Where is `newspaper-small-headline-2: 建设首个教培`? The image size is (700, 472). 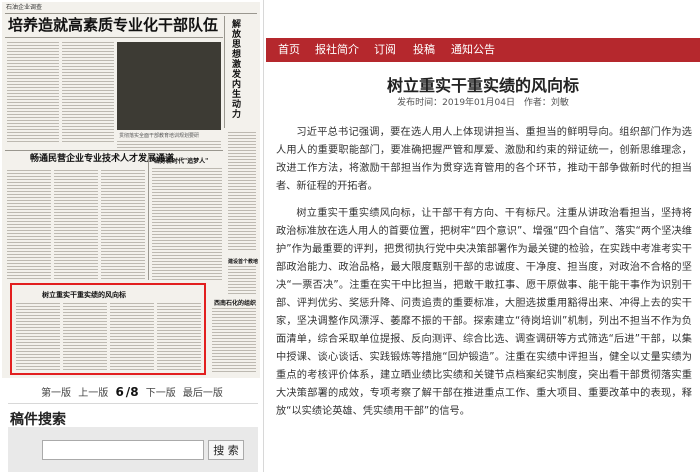
newspaper-small-headline-2: 建设首个教培 is located at coordinates (243, 262).